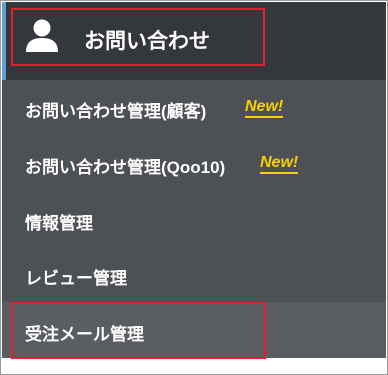 The width and height of the screenshot is (388, 375). I want to click on menu-item-label: 情報管理, so click(59, 223).